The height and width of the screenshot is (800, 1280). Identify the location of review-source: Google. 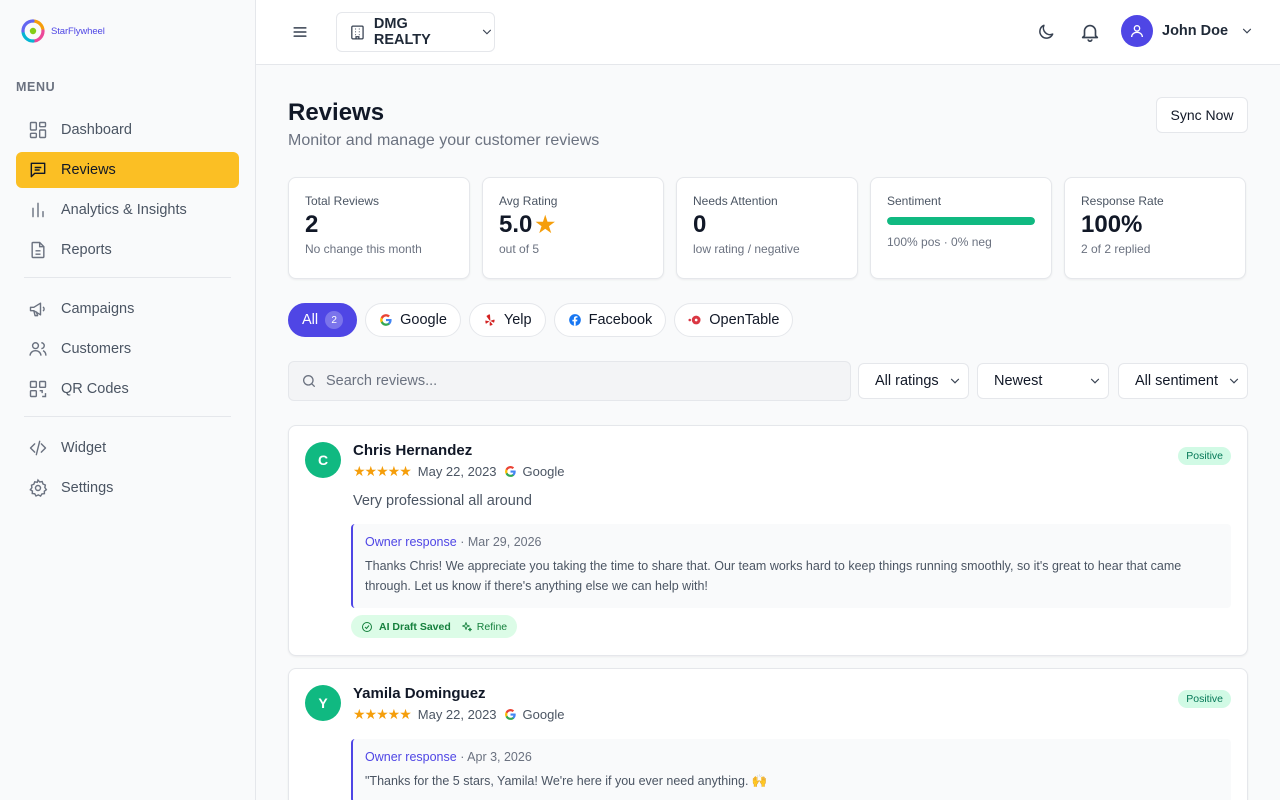
(534, 471).